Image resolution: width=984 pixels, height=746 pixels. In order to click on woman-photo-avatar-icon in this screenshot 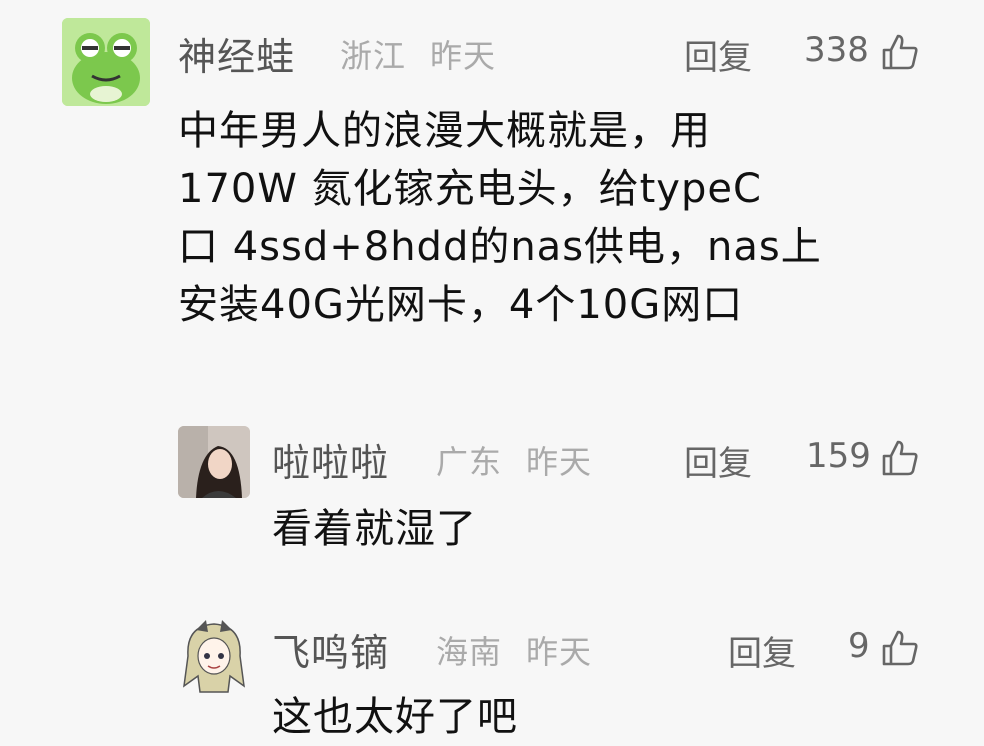, I will do `click(214, 462)`.